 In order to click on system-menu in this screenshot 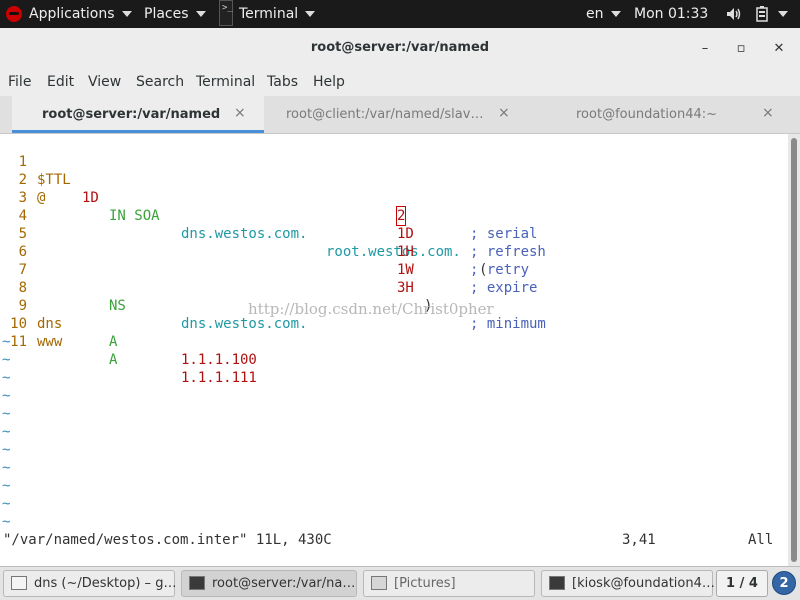, I will do `click(783, 14)`.